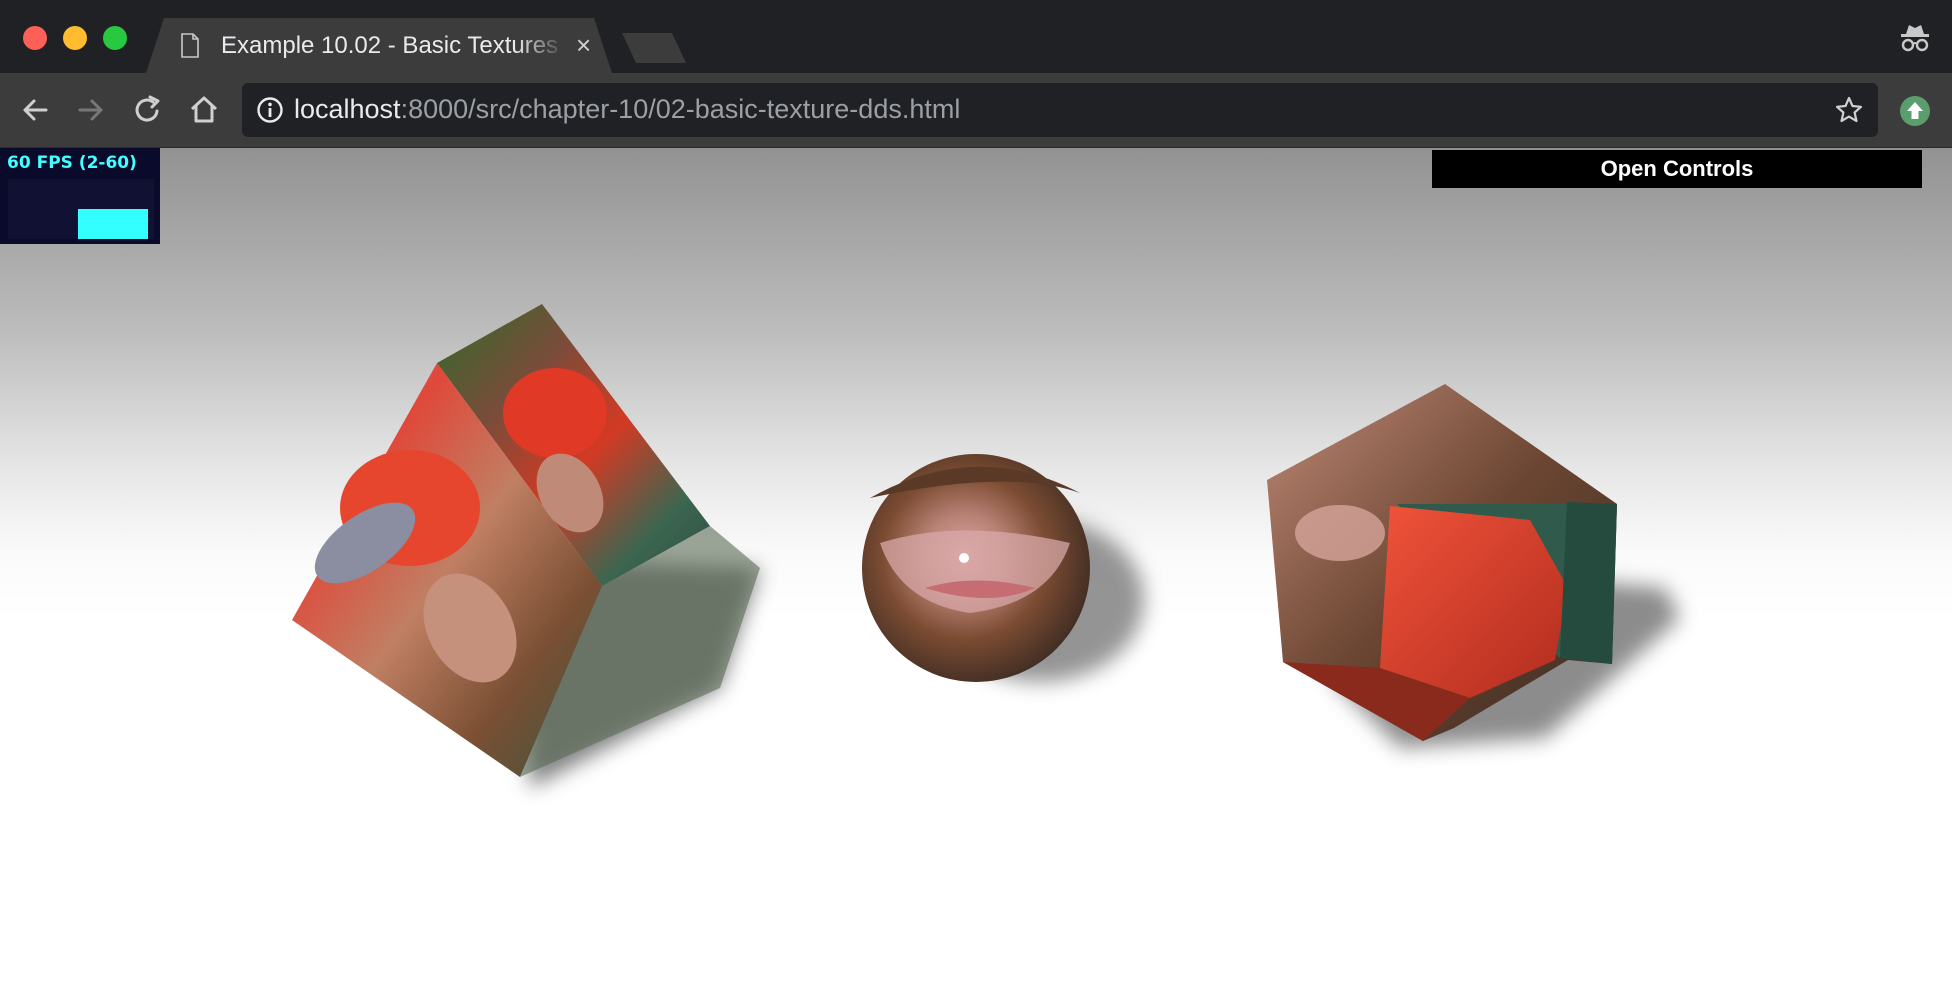 This screenshot has height=988, width=1952. Describe the element at coordinates (35, 38) in the screenshot. I see `close-window-button` at that location.